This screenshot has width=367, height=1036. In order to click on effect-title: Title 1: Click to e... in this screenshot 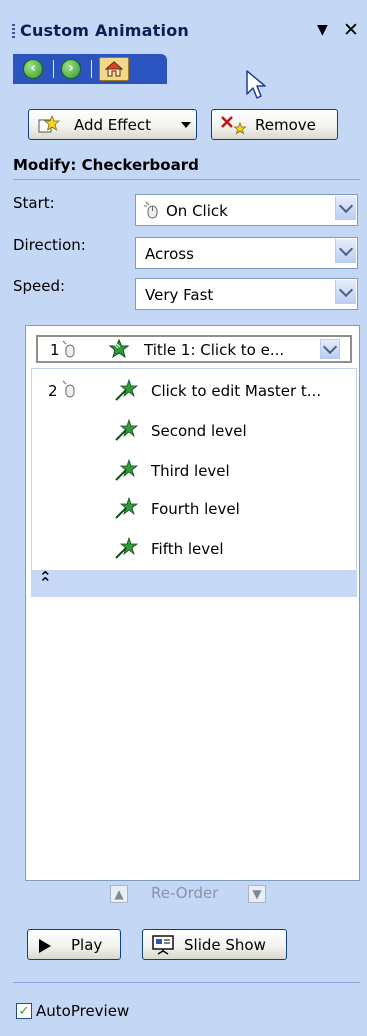, I will do `click(214, 350)`.